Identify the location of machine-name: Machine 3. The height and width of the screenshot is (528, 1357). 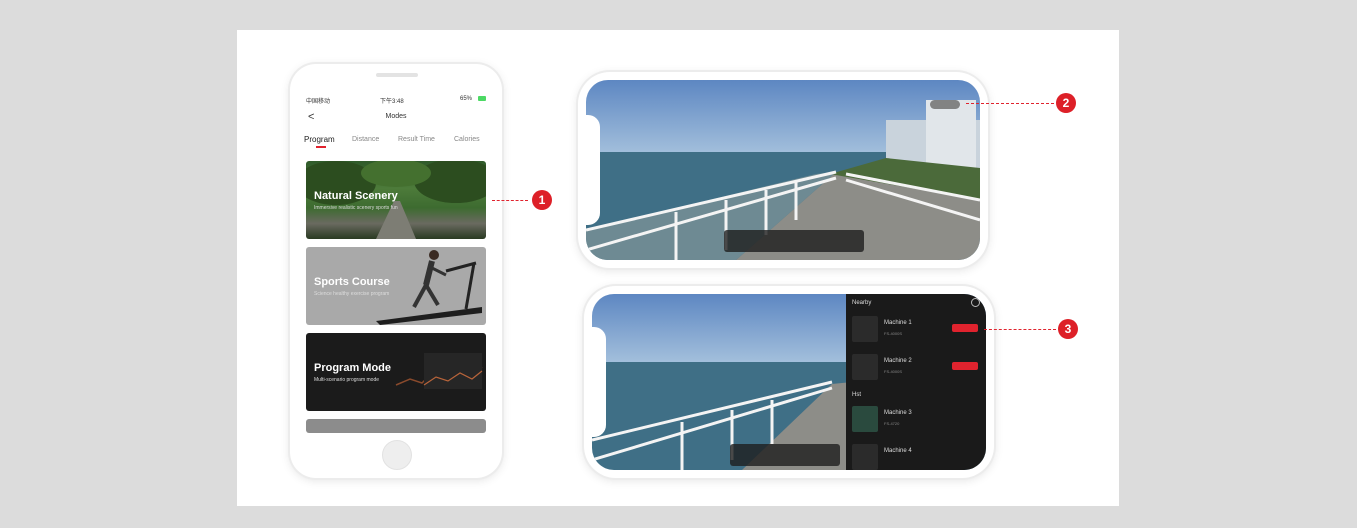
(898, 413).